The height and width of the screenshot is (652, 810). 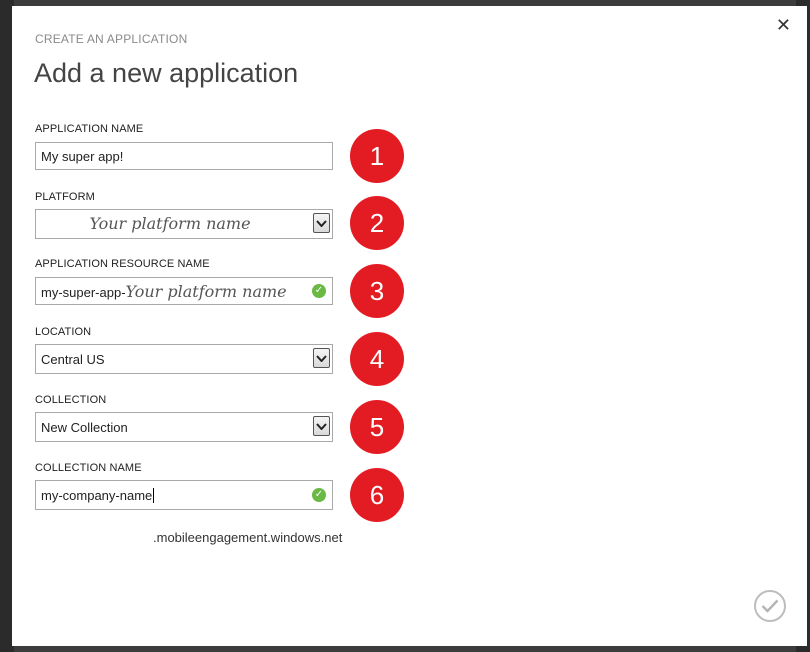 What do you see at coordinates (248, 537) in the screenshot?
I see `domain-suffix: .mobileengagement.windows.net` at bounding box center [248, 537].